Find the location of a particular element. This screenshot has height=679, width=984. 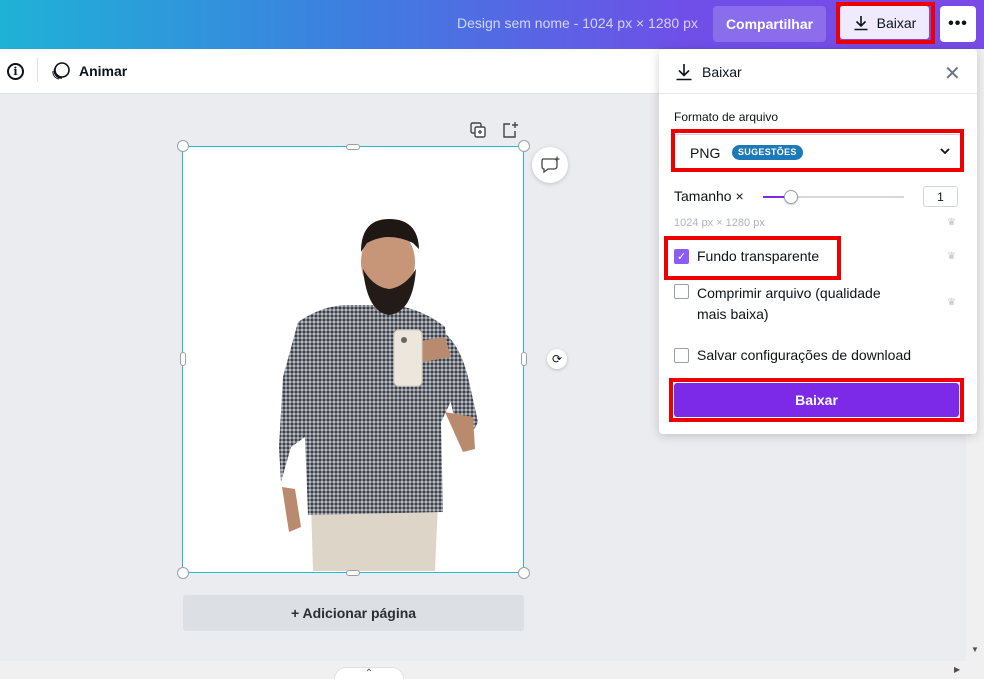

option-label: Comprimir arquivo (qualidade mais baixa) is located at coordinates (789, 303).